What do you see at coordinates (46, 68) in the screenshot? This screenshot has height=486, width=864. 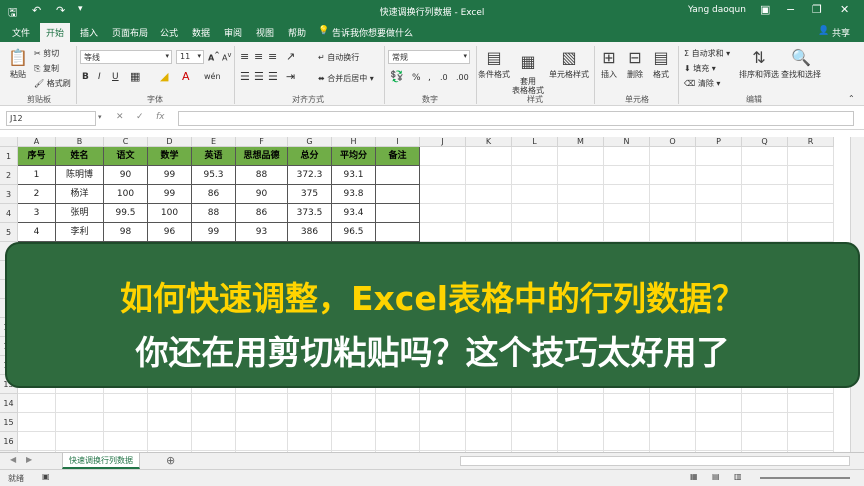 I see `copy-button: ⎘ 复制` at bounding box center [46, 68].